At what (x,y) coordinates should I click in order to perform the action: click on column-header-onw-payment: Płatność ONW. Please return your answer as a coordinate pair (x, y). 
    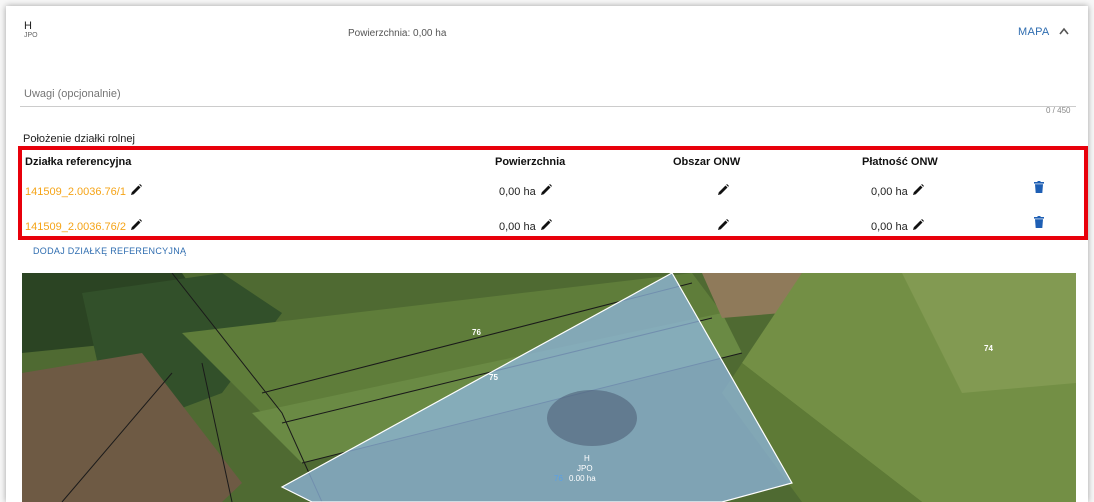
    Looking at the image, I should click on (900, 162).